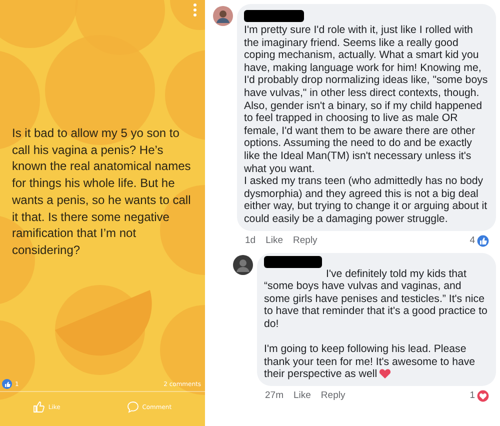  I want to click on comment-text: I've definitely told my kids that “some boys have vulvas and vaginas, and some girls have penises and testicles.” It's nice to have that reminder that it's a good practice to do! I'm going to keep following his lead. Please thank your teen for me! It's awesome to have their perspective as well, so click(376, 324).